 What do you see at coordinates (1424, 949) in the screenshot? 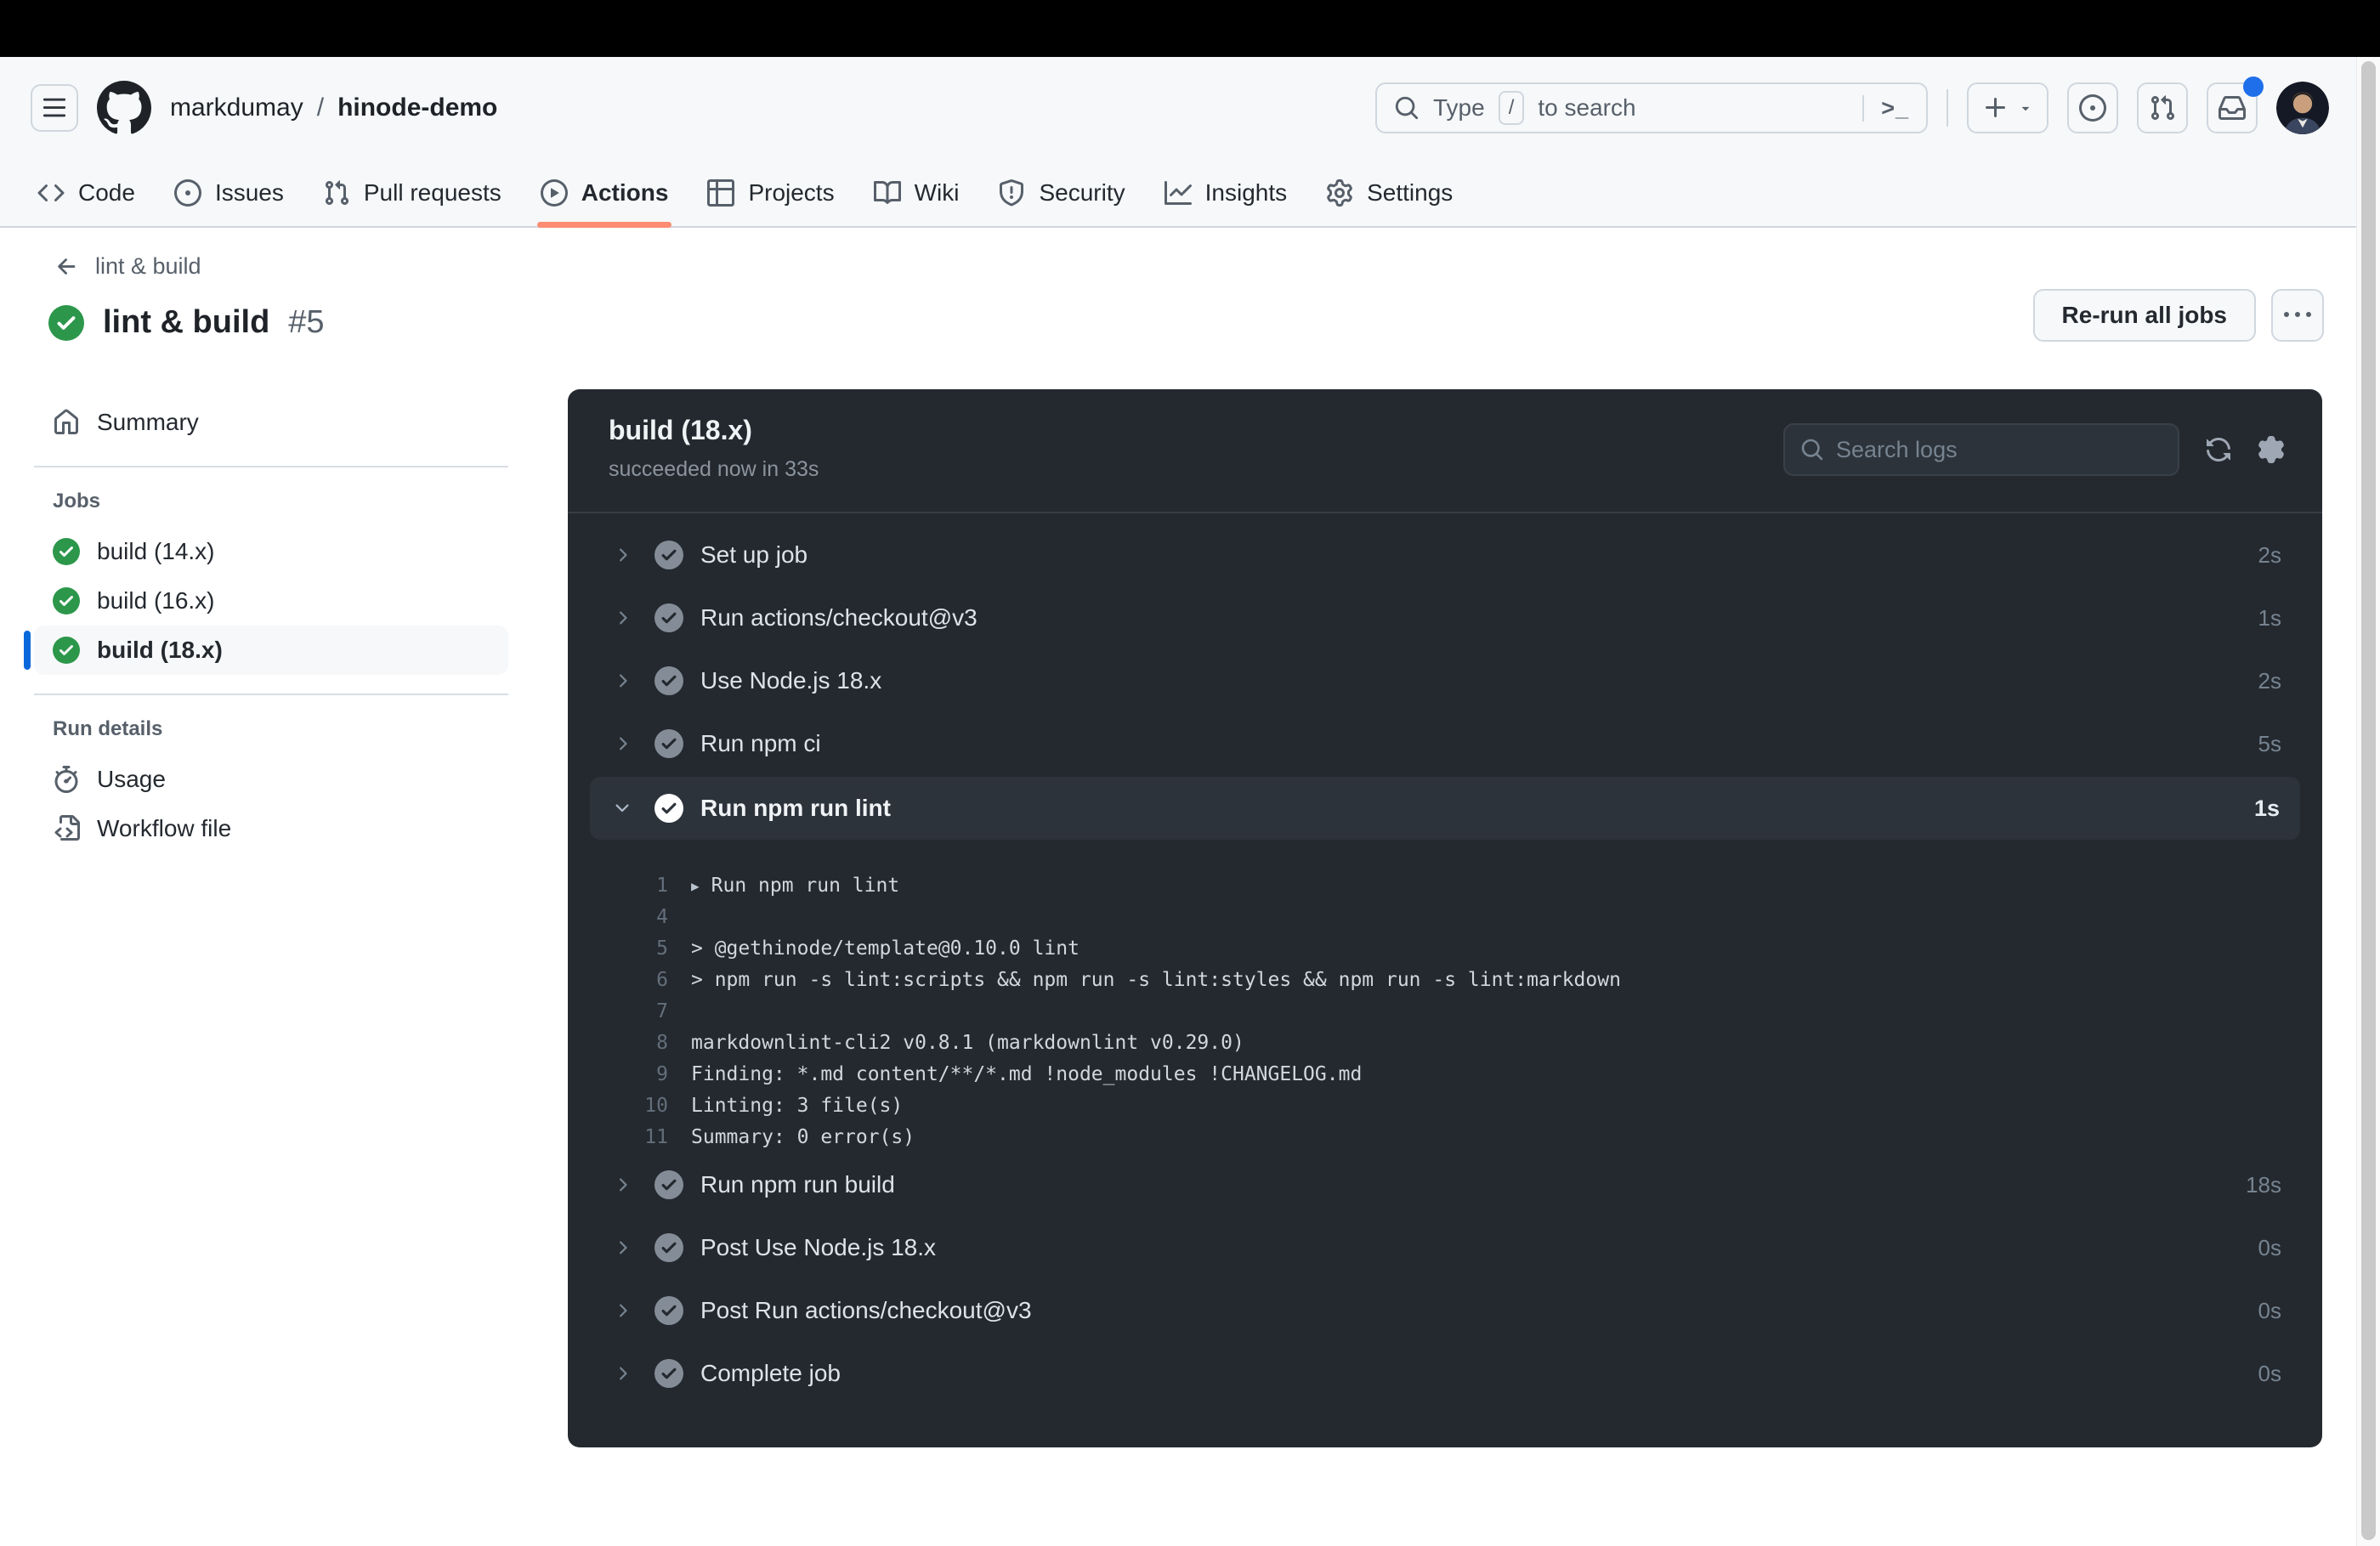
I see `log-line: 5 > @gethinode/template@0.10.0 lint` at bounding box center [1424, 949].